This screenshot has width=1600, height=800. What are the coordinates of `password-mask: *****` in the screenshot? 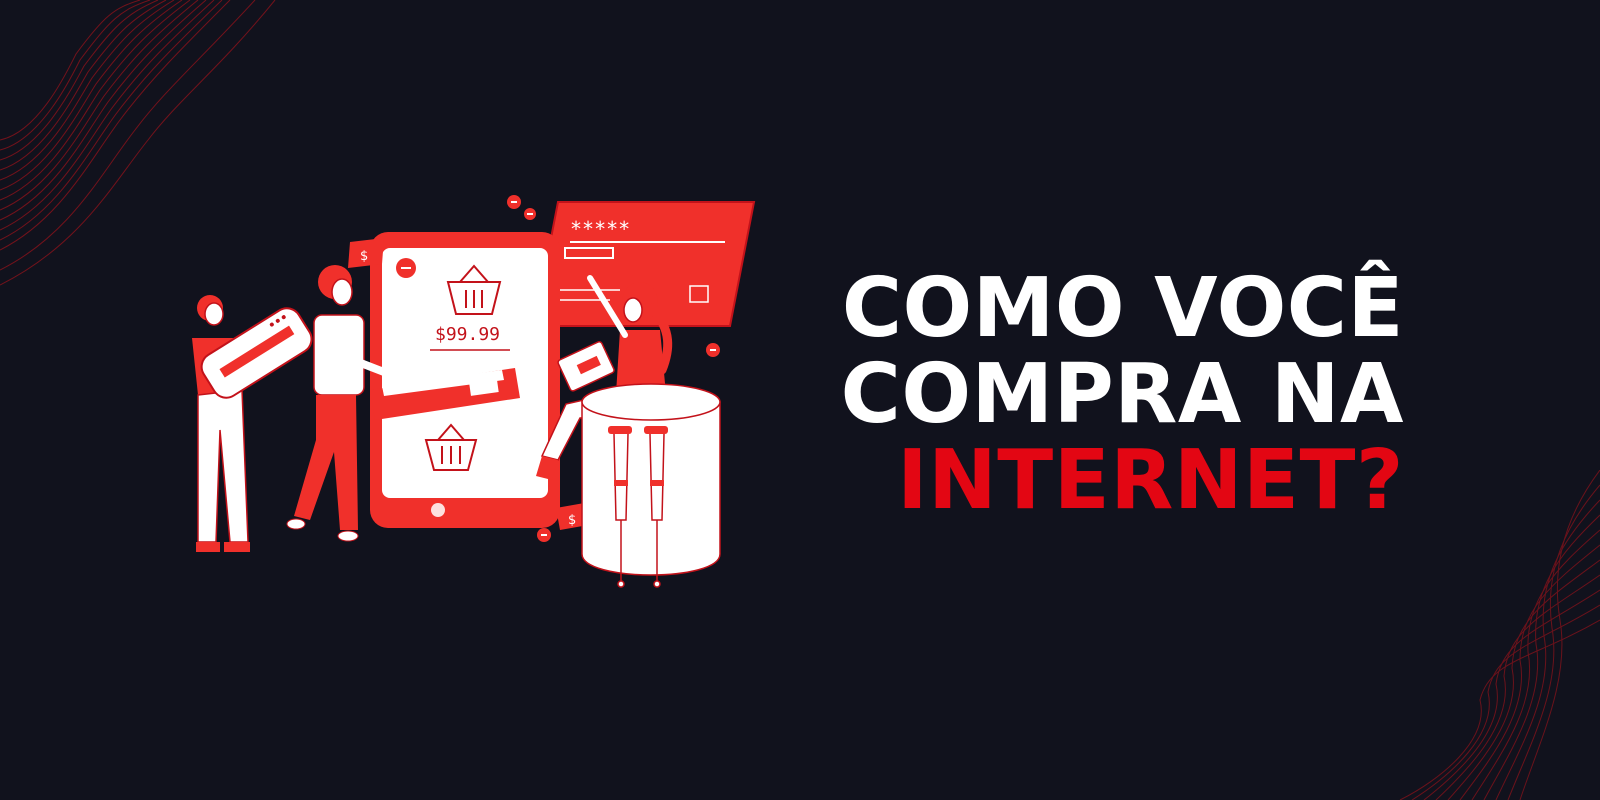 It's located at (600, 229).